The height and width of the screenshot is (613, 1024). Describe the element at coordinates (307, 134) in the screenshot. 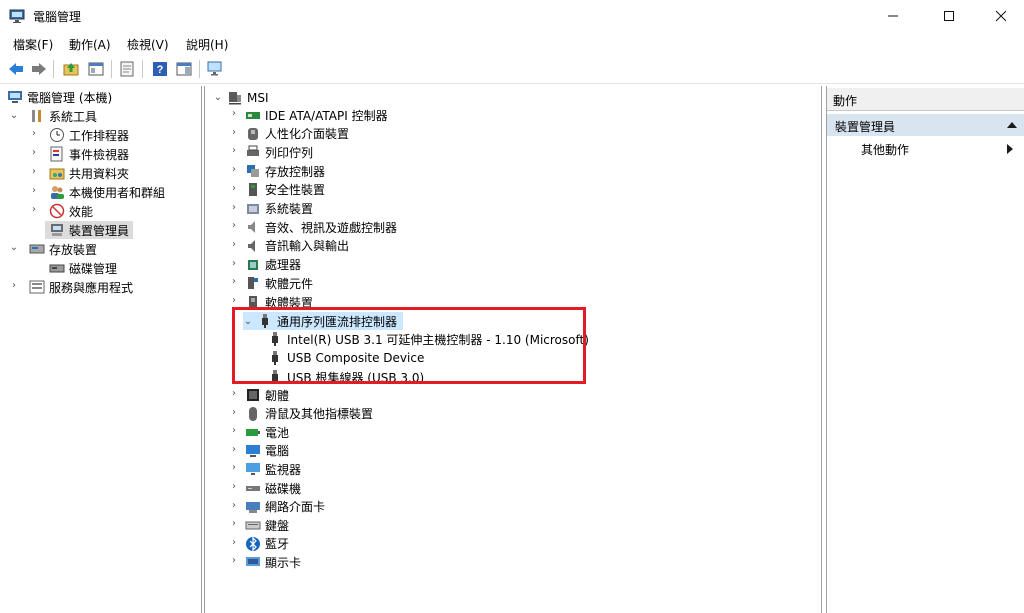

I see `tree-label: 人性化介面裝置` at that location.